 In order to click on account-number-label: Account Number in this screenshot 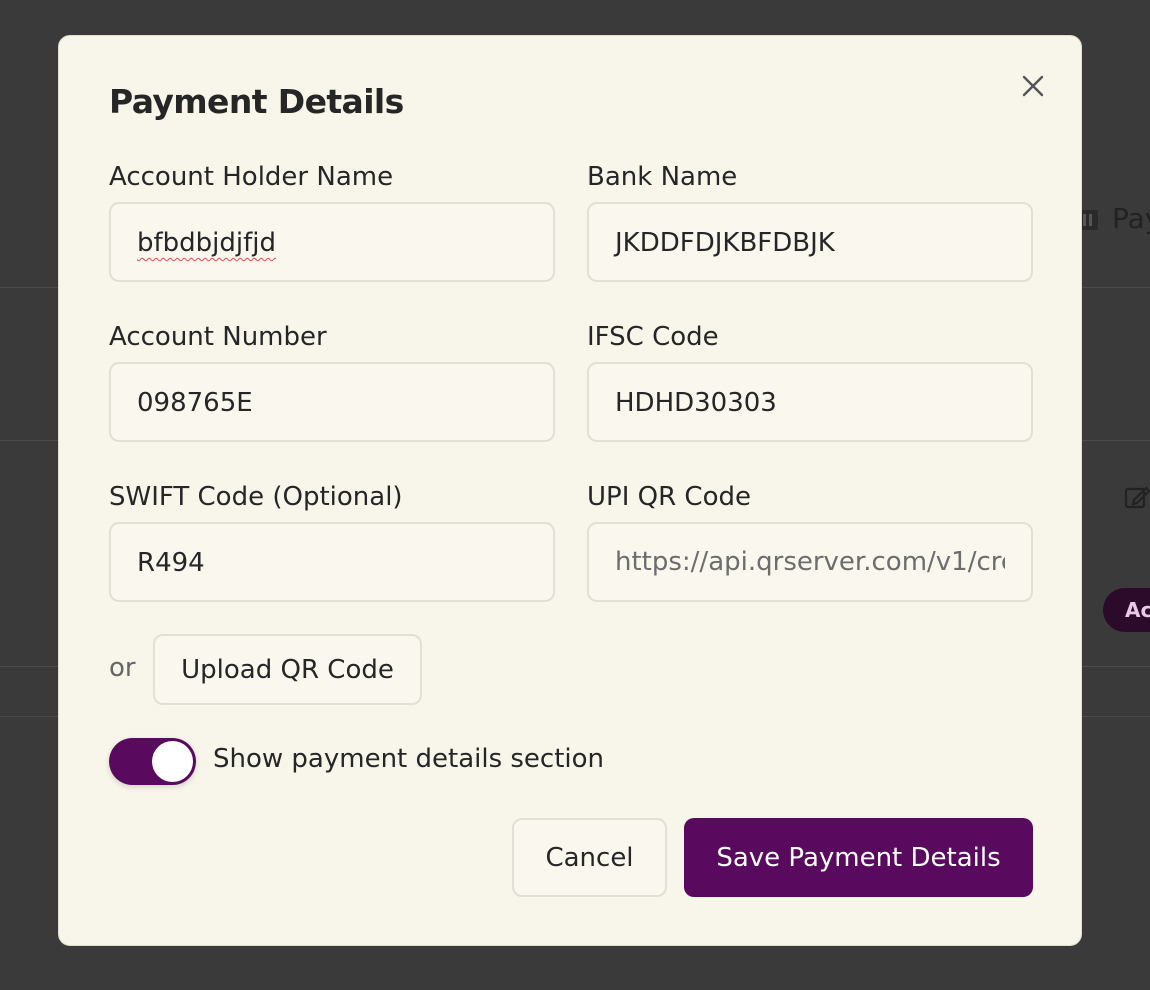, I will do `click(218, 337)`.